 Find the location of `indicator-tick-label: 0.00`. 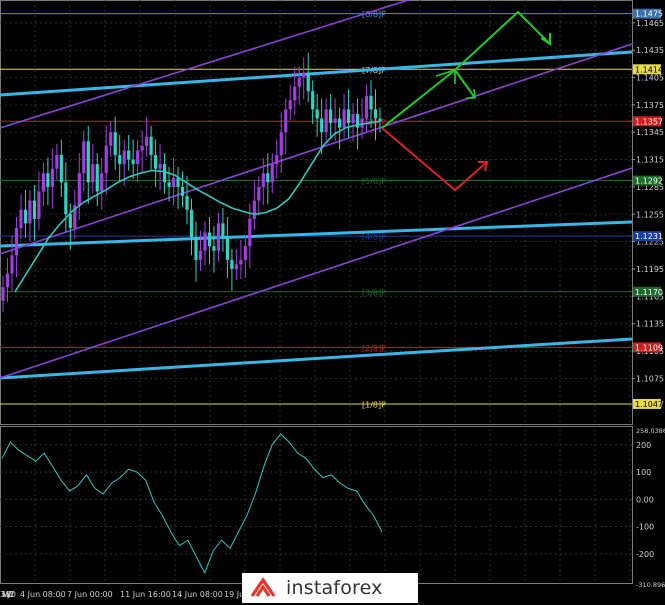

indicator-tick-label: 0.00 is located at coordinates (645, 499).